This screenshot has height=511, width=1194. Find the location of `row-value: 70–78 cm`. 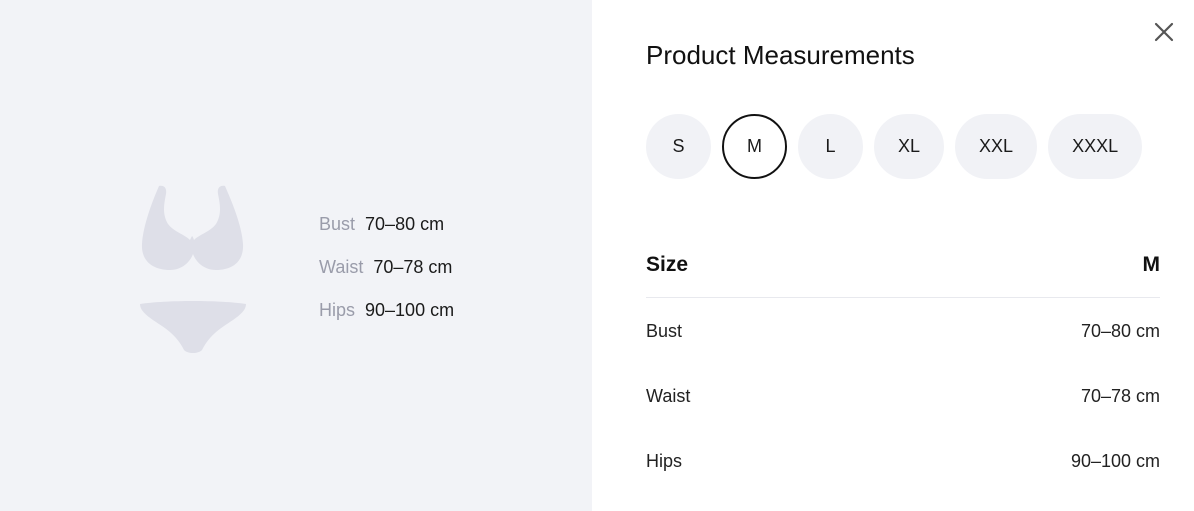

row-value: 70–78 cm is located at coordinates (1120, 396).